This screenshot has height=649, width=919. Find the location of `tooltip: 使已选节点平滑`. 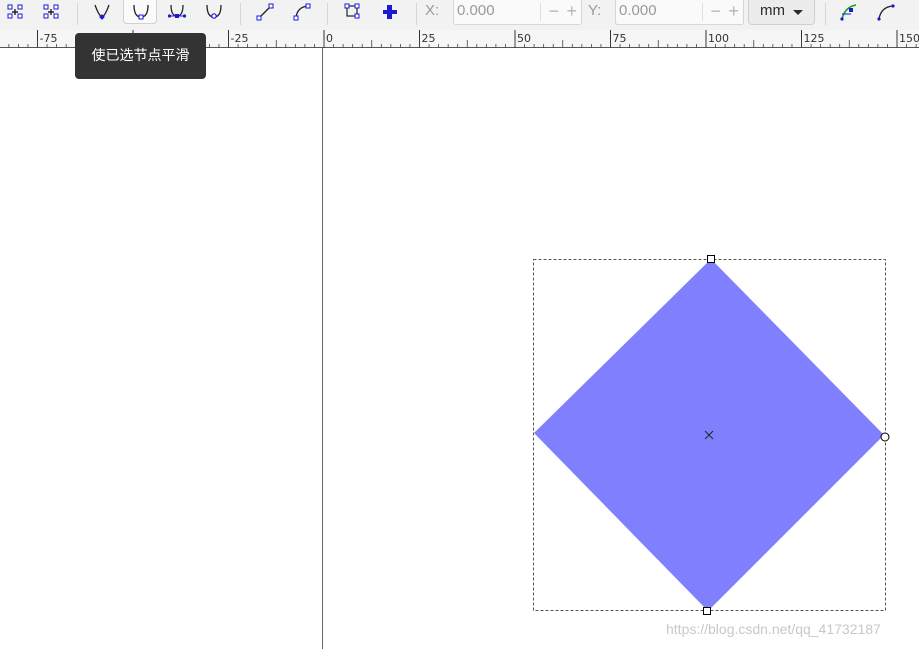

tooltip: 使已选节点平滑 is located at coordinates (140, 56).